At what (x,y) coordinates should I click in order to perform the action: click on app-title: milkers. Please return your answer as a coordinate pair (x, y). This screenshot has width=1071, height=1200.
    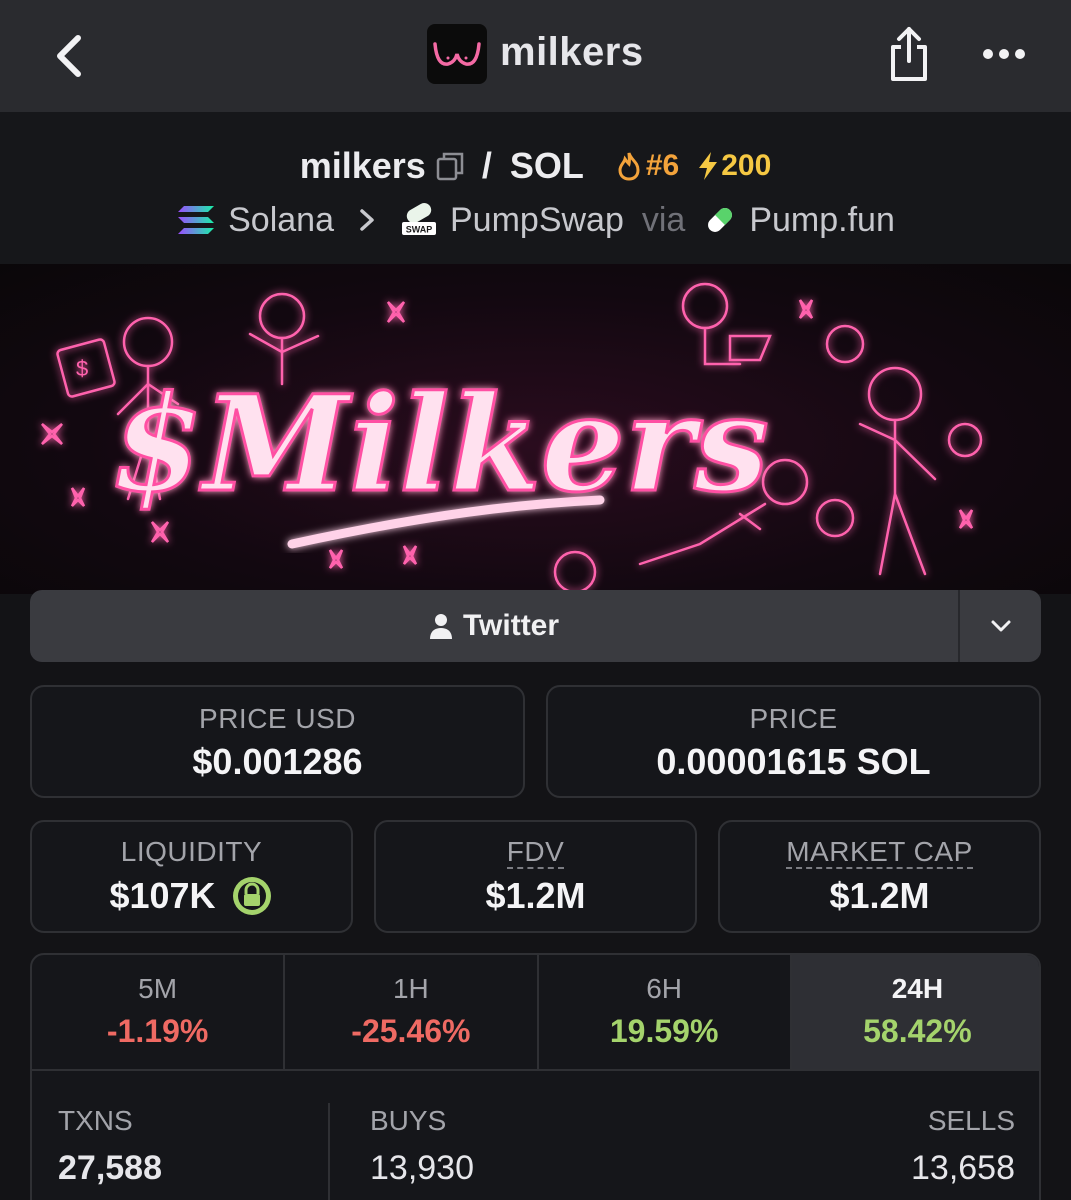
    Looking at the image, I should click on (572, 52).